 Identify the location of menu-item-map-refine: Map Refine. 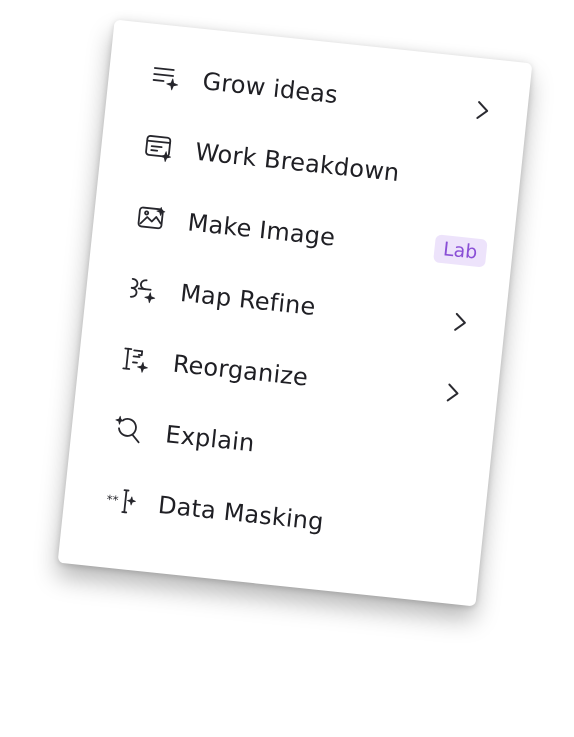
(306, 305).